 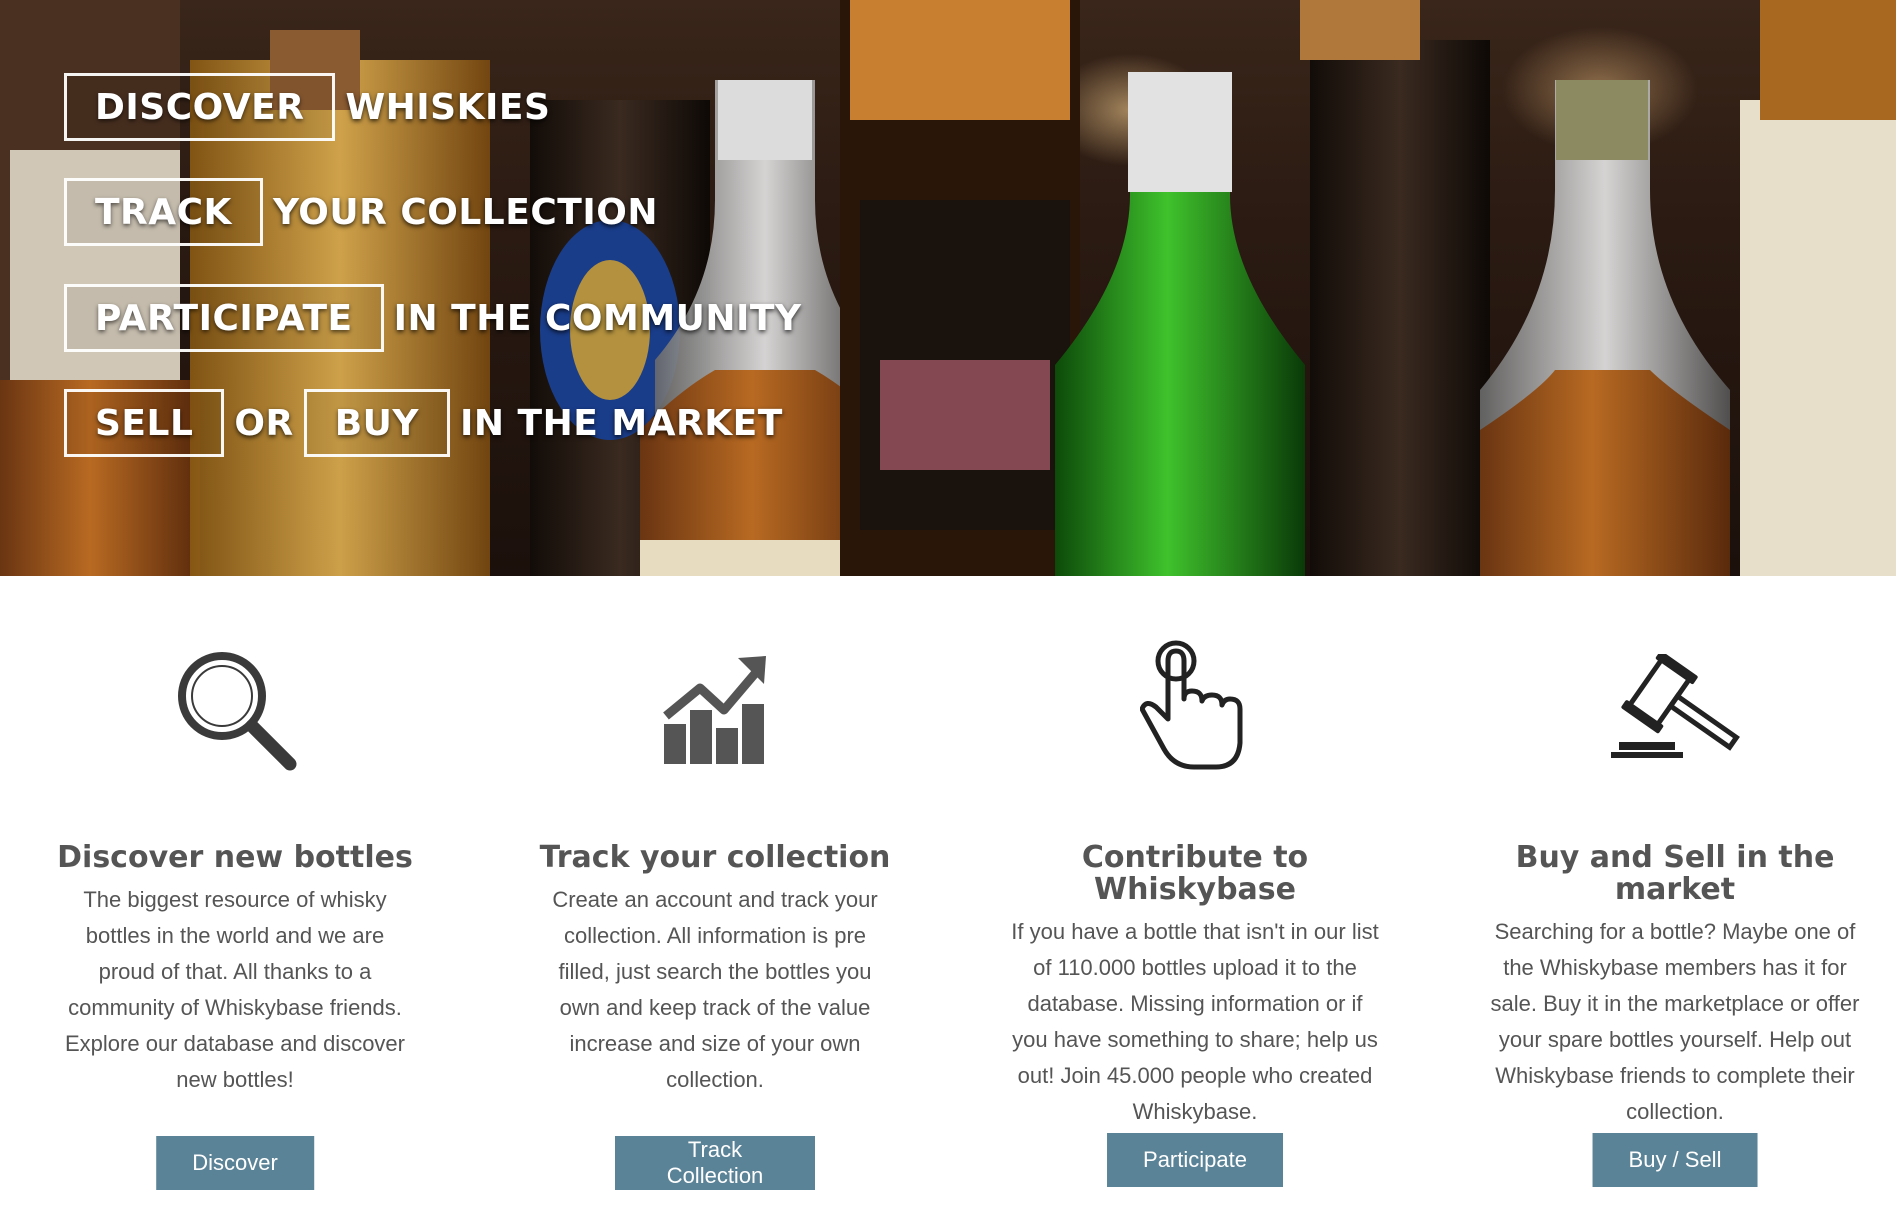 I want to click on discover-box-link: DISCOVER, so click(x=200, y=107).